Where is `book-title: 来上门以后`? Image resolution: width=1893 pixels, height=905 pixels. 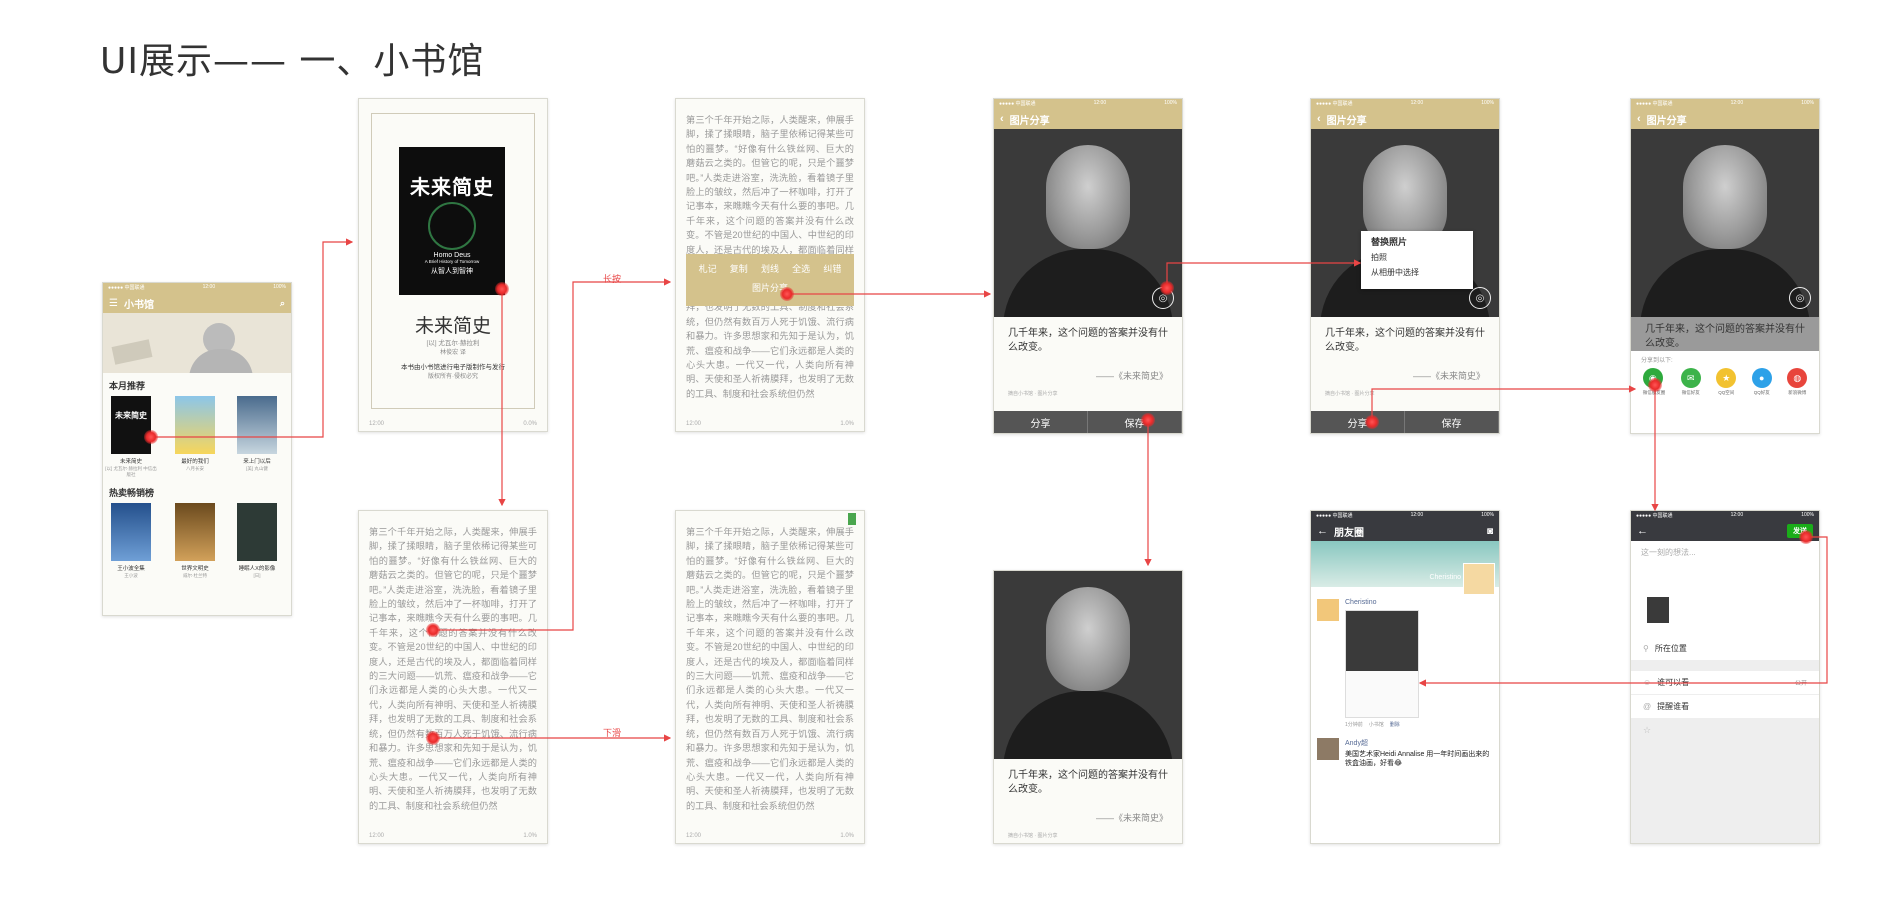 book-title: 来上门以后 is located at coordinates (257, 462).